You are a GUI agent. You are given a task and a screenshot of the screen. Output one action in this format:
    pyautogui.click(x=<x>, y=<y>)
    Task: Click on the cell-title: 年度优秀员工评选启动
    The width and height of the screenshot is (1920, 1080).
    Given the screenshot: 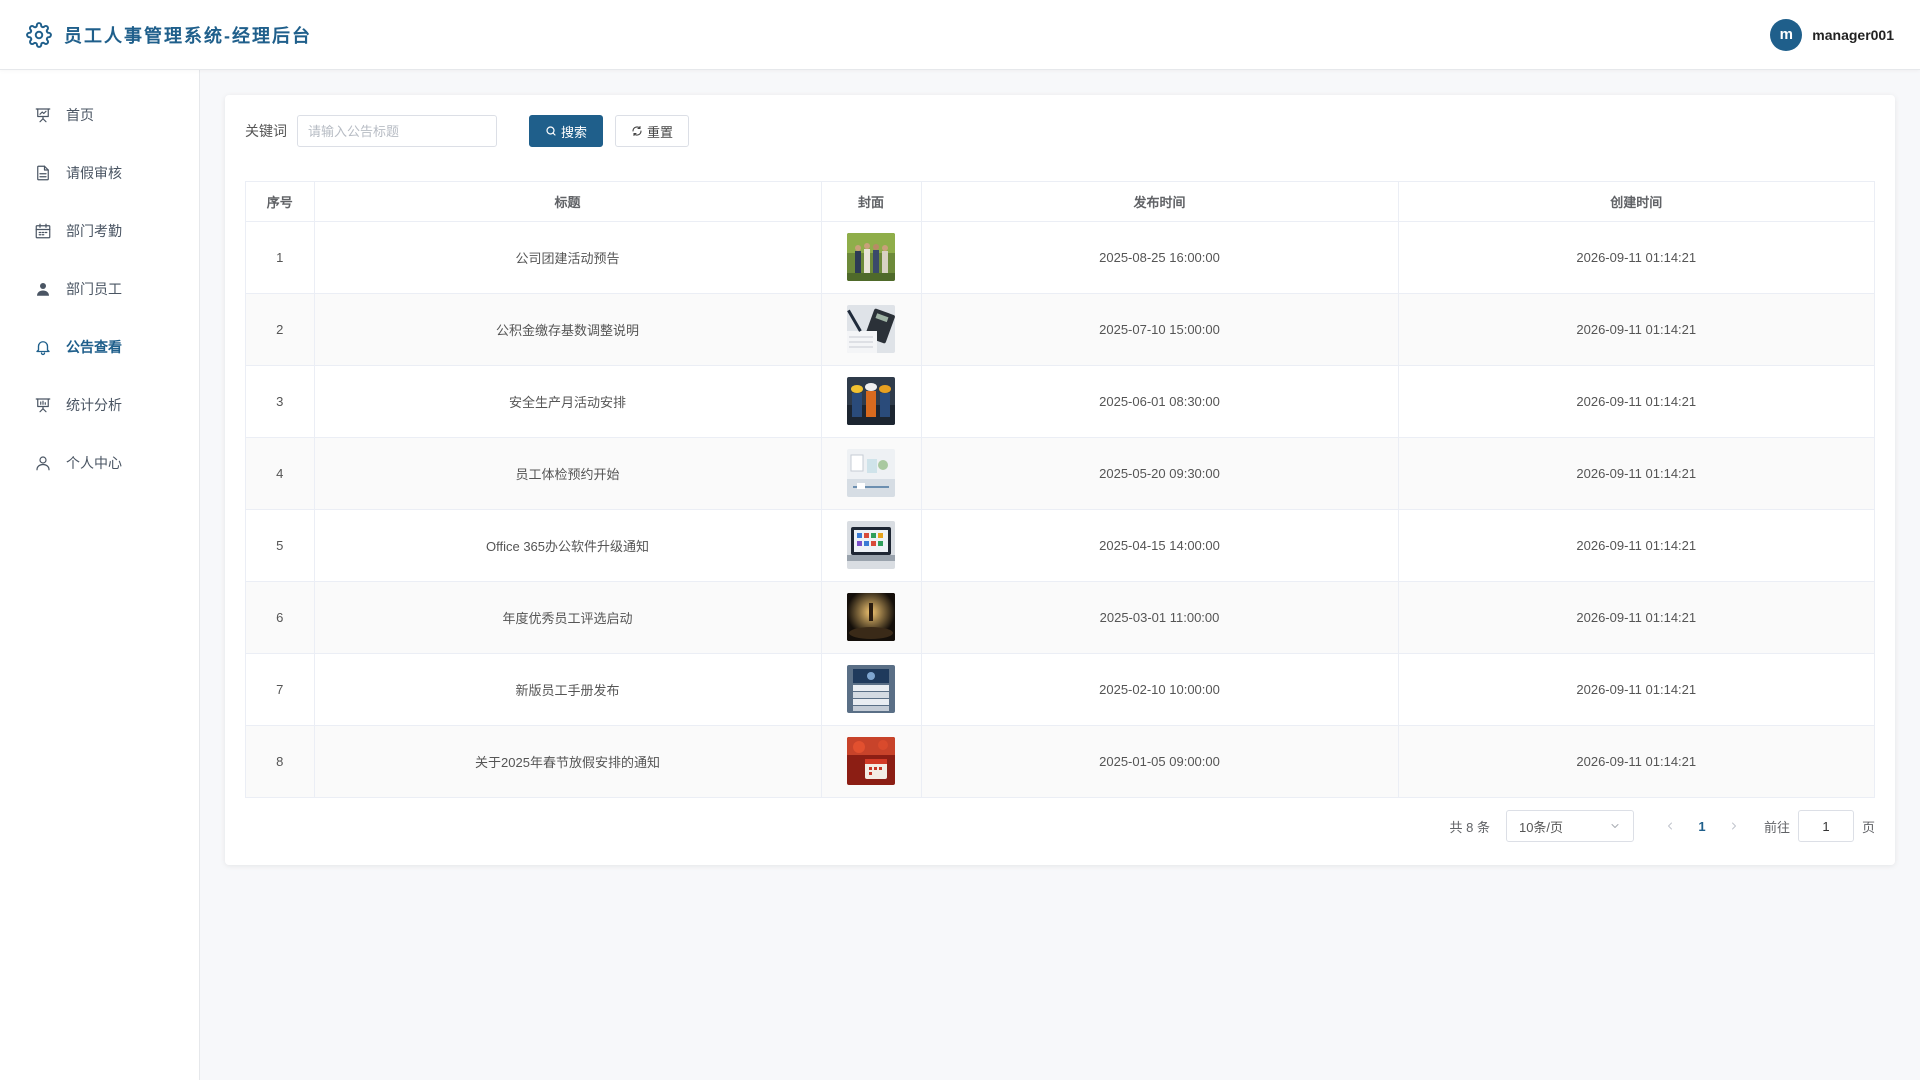 What is the action you would take?
    pyautogui.click(x=568, y=617)
    